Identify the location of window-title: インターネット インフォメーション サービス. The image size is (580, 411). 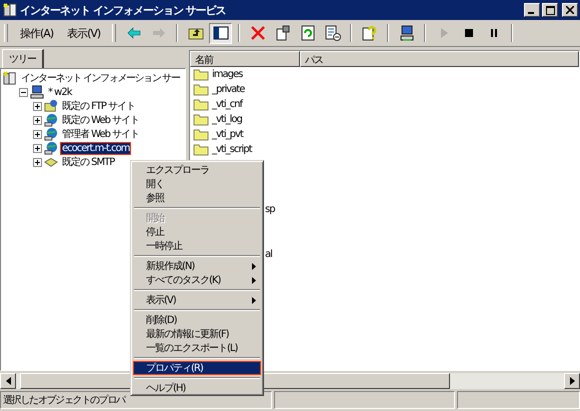
(123, 10).